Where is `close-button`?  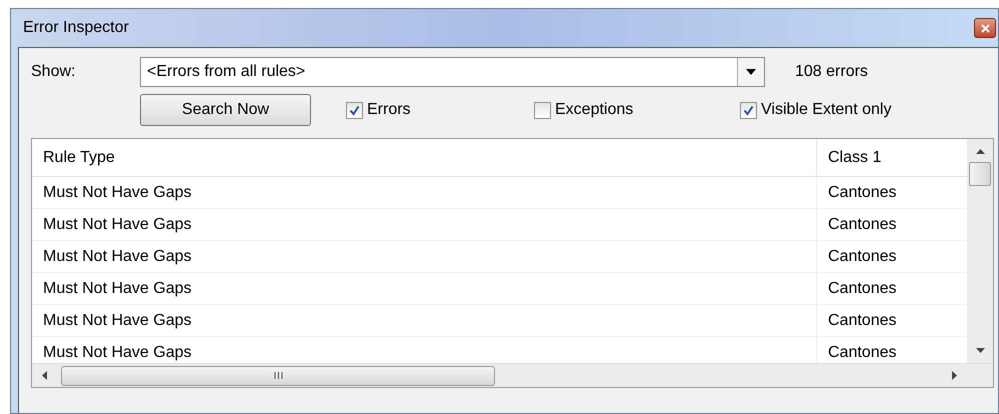 close-button is located at coordinates (985, 28).